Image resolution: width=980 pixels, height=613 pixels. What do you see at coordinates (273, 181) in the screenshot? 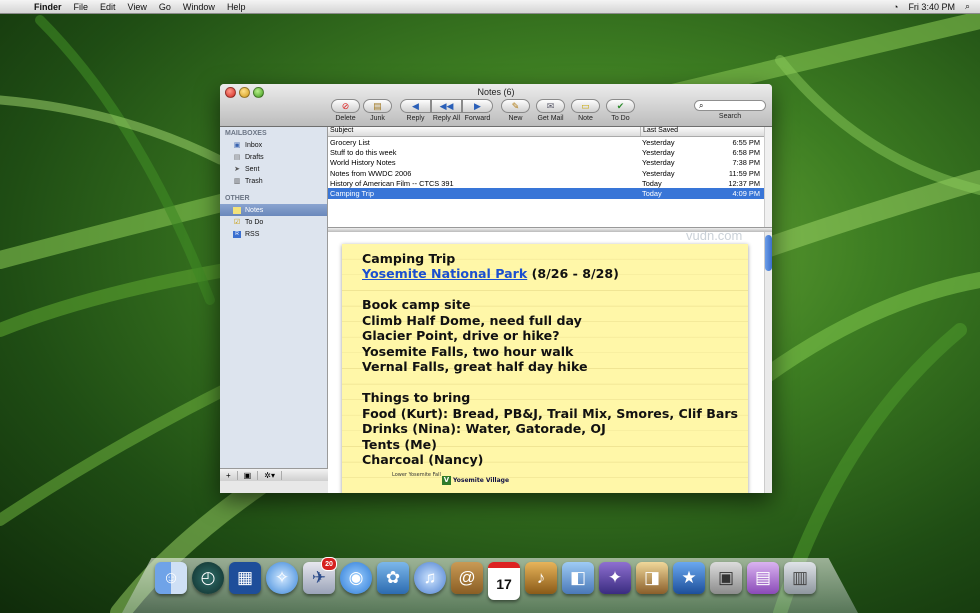
I see `sidebar-item-trash: ▥ Trash` at bounding box center [273, 181].